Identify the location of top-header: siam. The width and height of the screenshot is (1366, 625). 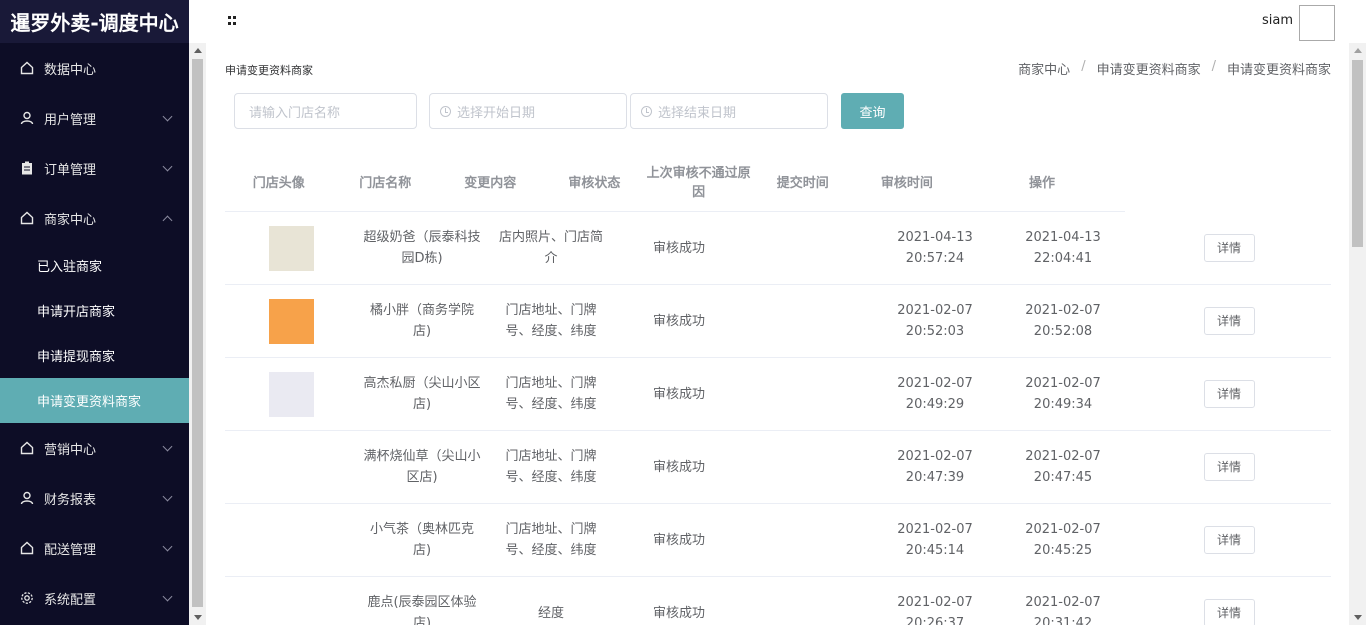
(786, 21).